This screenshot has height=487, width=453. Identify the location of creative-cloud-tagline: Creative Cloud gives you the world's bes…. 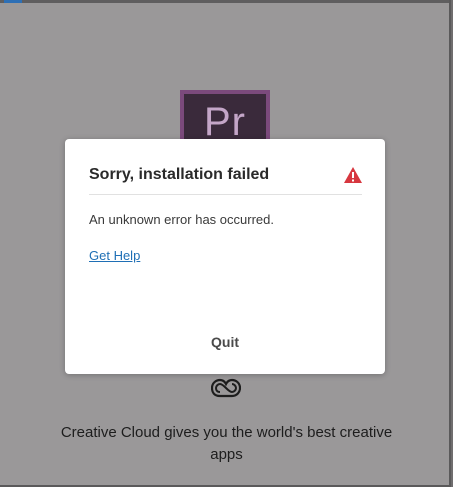
(226, 443).